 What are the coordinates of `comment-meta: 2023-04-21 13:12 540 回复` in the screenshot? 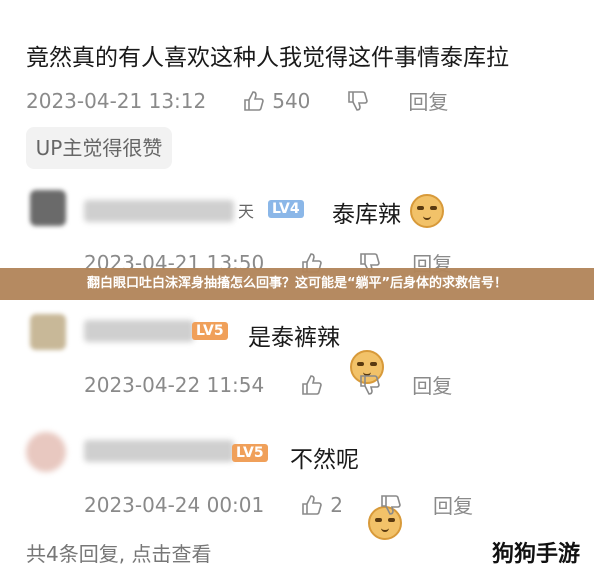 It's located at (237, 100).